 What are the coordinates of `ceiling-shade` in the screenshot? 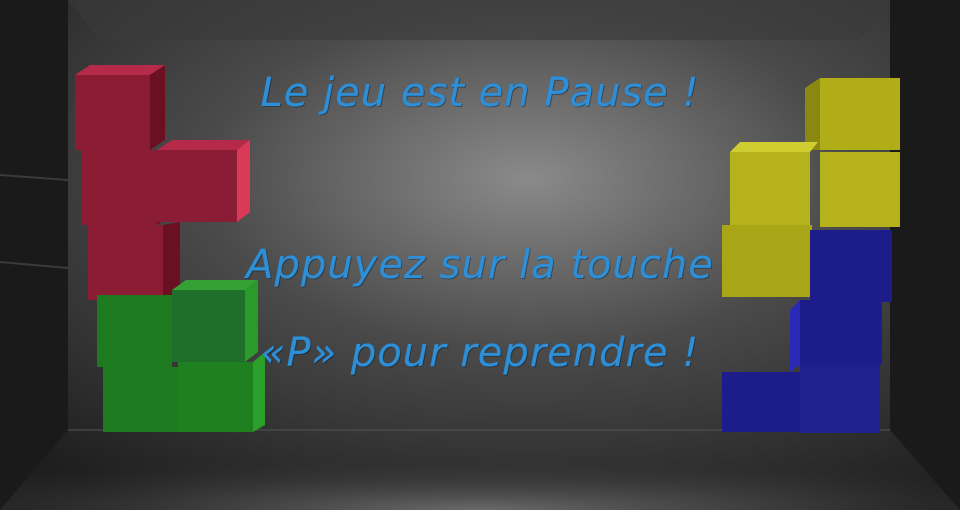 It's located at (479, 20).